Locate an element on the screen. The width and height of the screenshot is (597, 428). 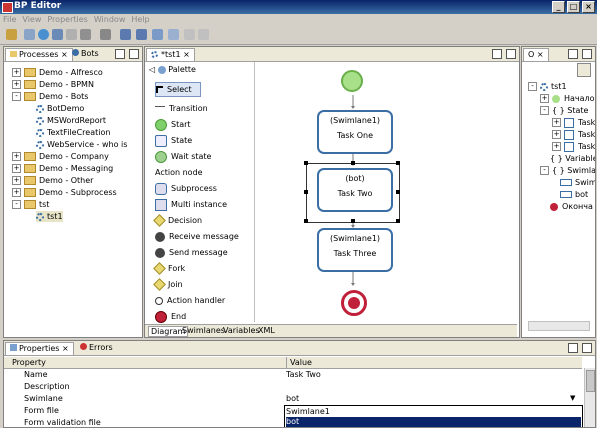
menu-help: Help is located at coordinates (140, 20).